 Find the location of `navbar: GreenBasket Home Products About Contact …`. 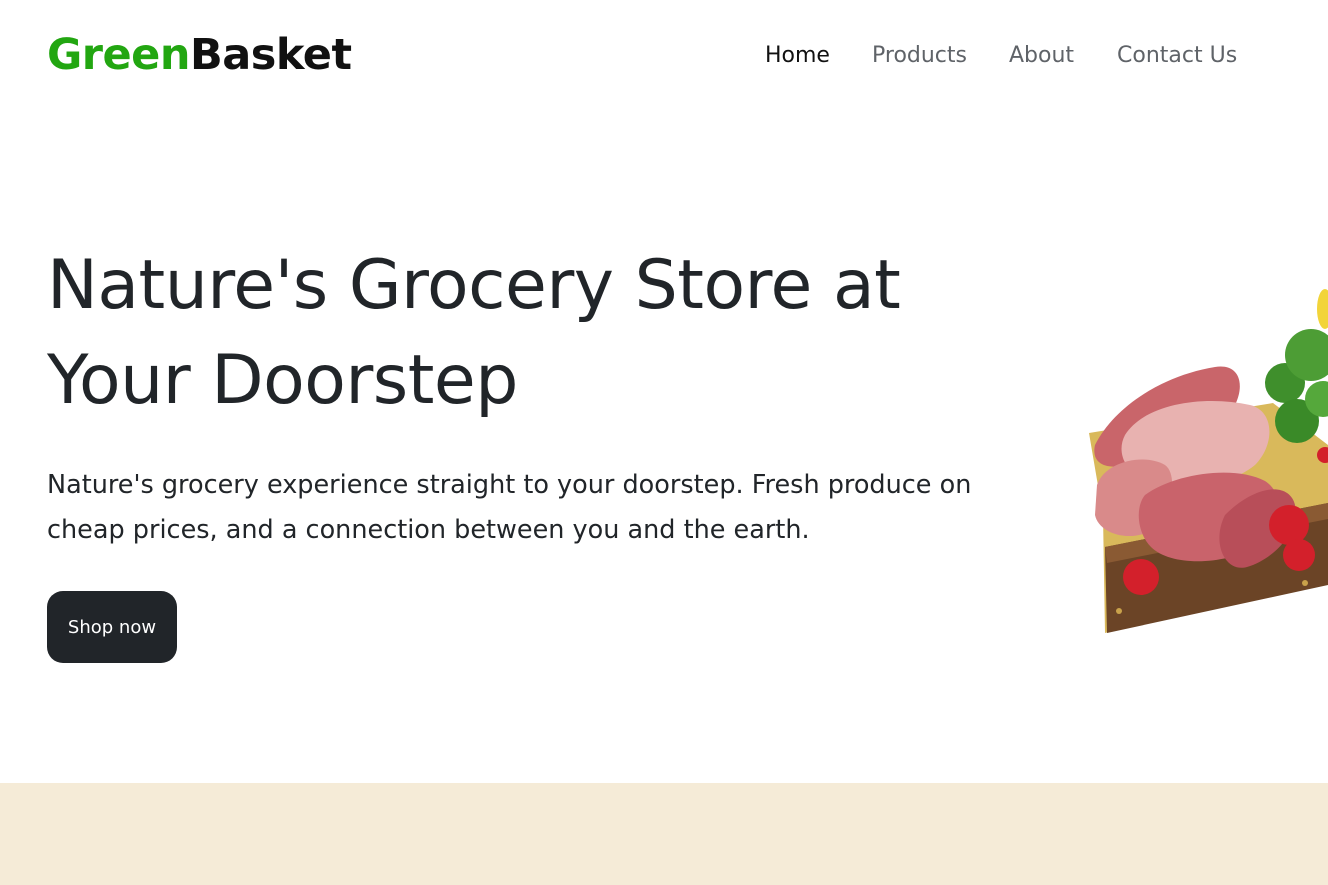

navbar: GreenBasket Home Products About Contact … is located at coordinates (664, 55).